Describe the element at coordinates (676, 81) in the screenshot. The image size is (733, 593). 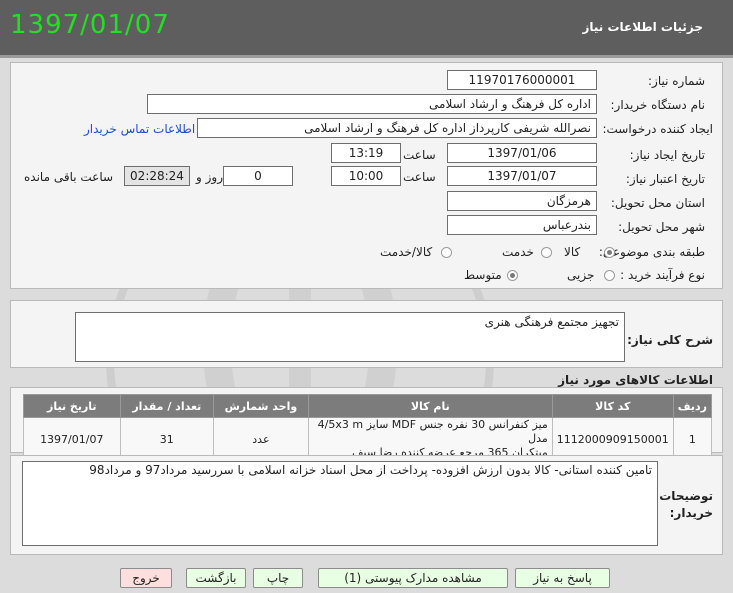
I see `need-number-label: شماره نیاز:` at that location.